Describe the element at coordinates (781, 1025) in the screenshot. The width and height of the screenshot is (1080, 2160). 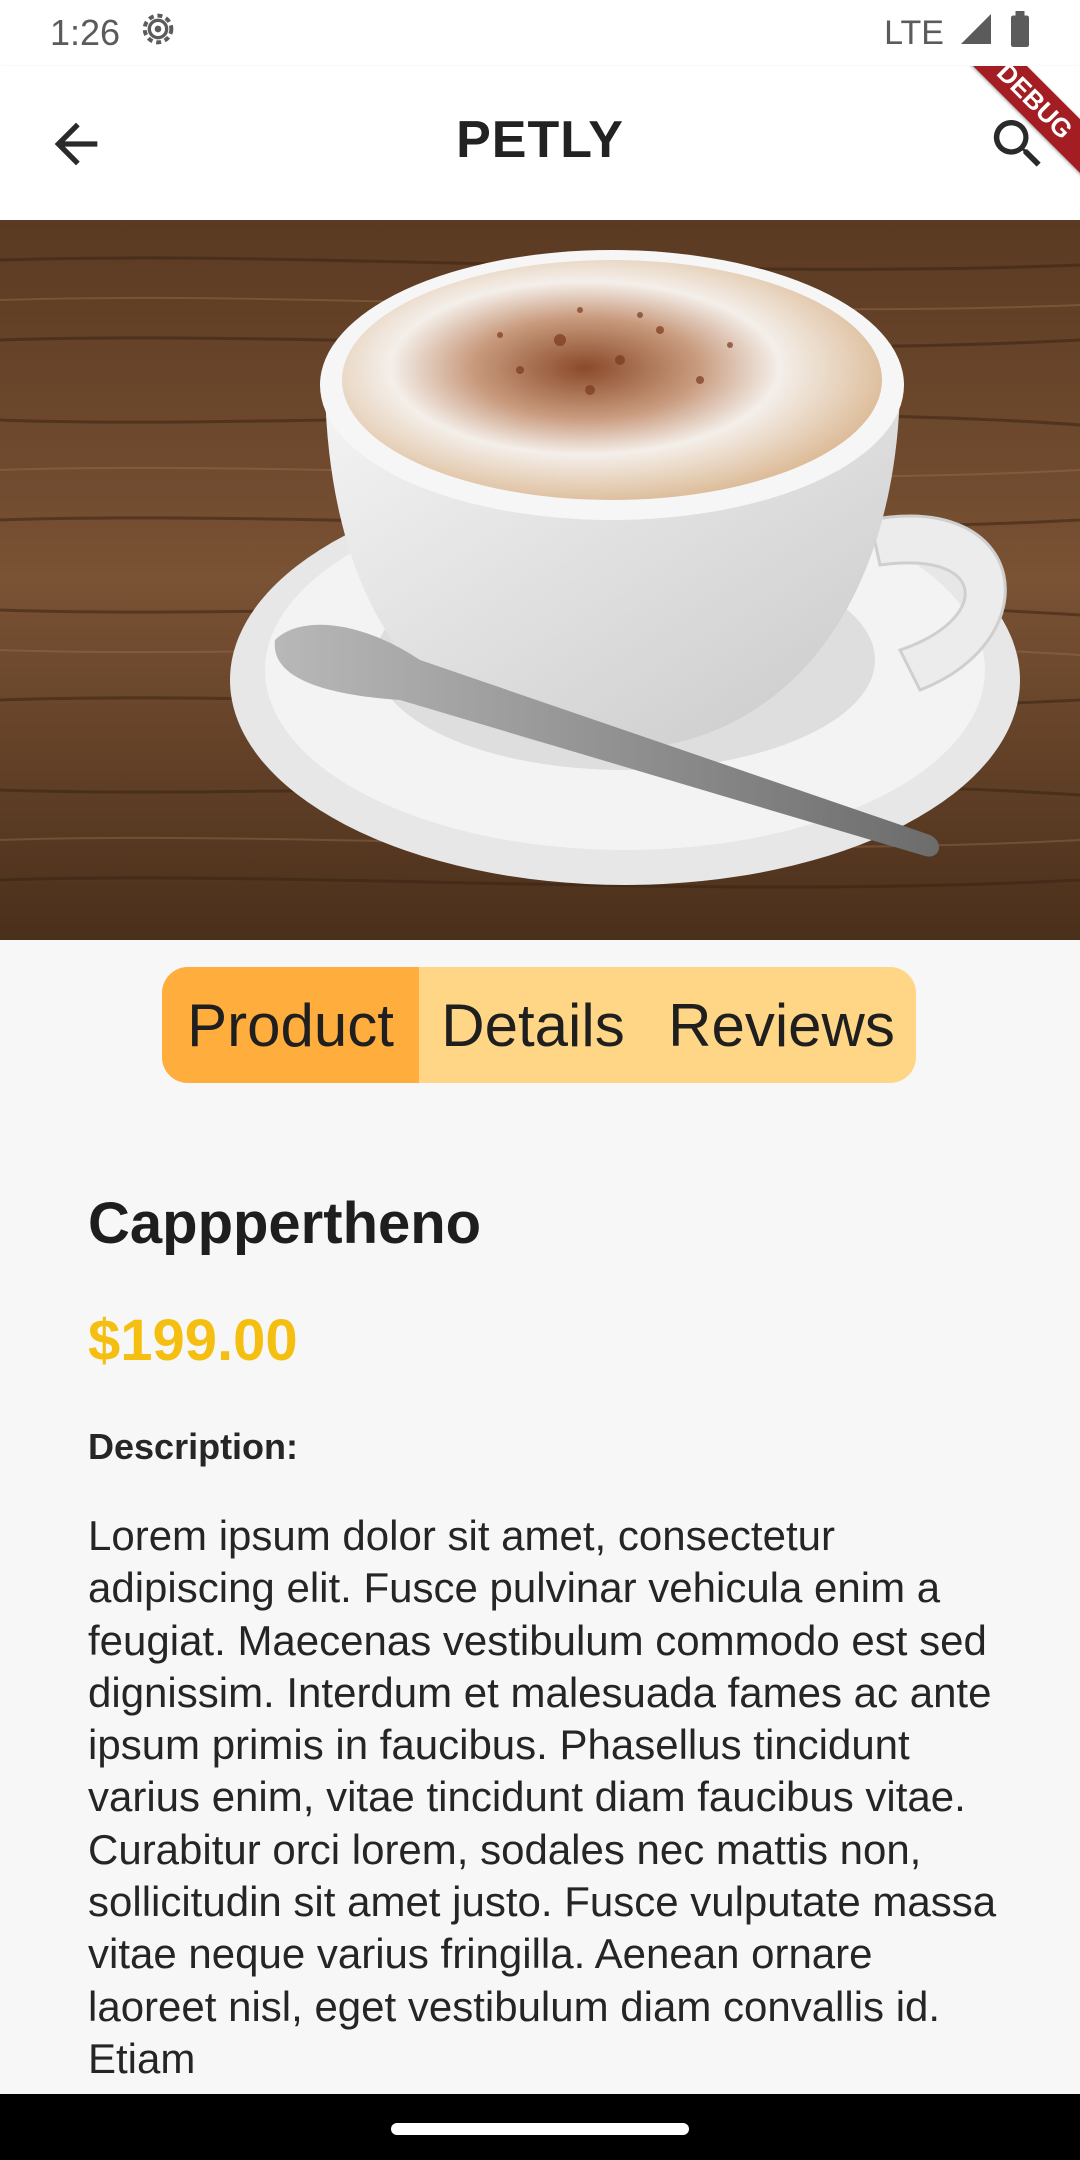
I see `tab-reviews: Reviews` at that location.